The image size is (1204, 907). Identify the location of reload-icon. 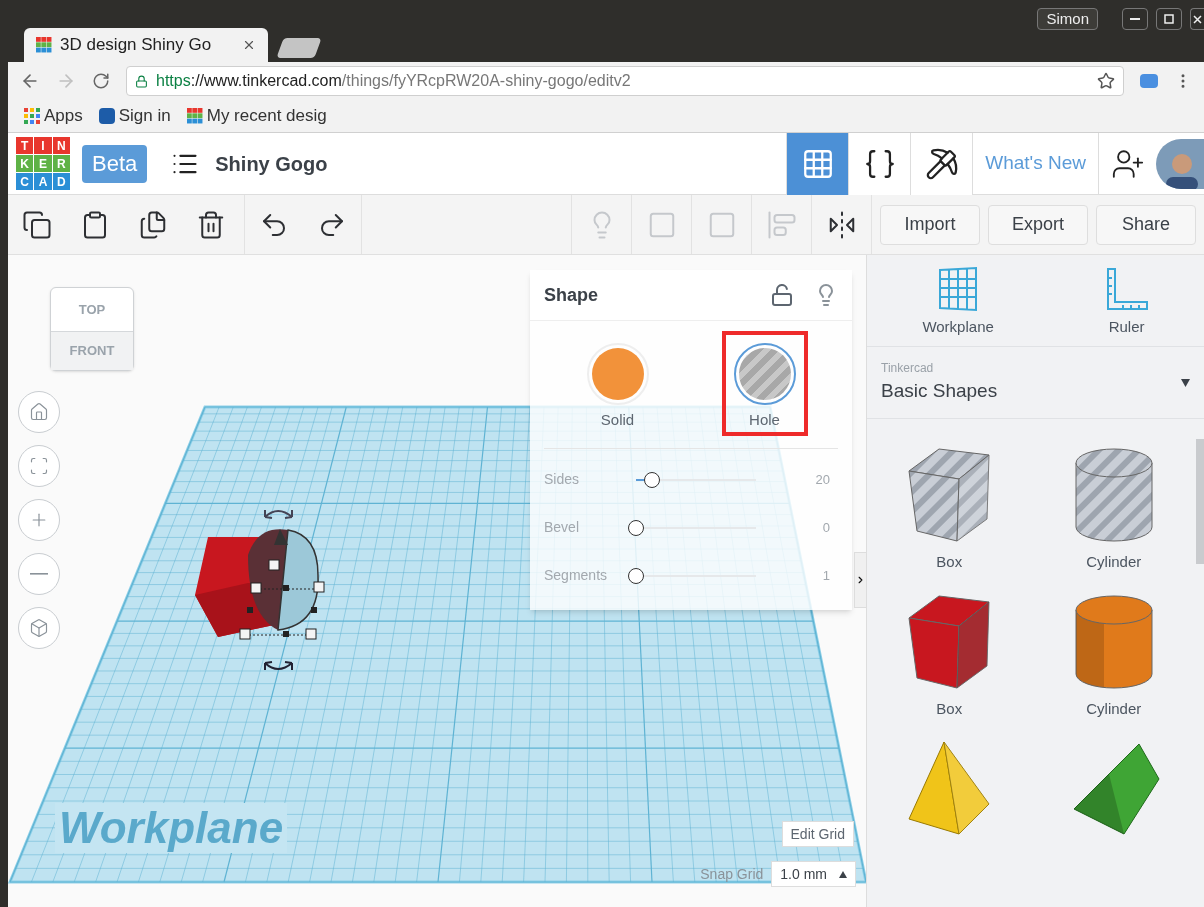
(101, 81).